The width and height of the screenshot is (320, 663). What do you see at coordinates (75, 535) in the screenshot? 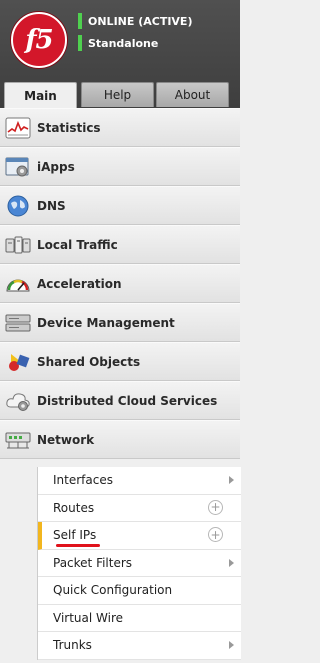
I see `submenu-label: Self IPs` at bounding box center [75, 535].